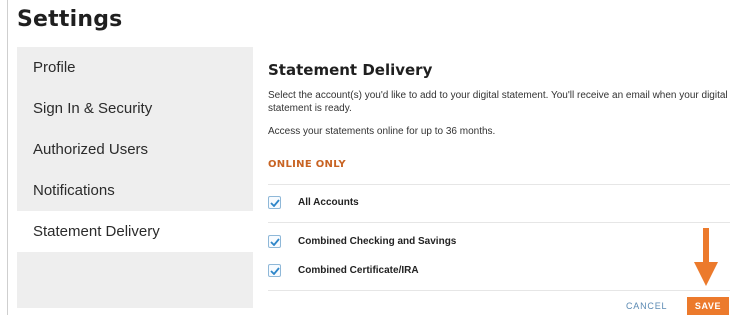  Describe the element at coordinates (70, 19) in the screenshot. I see `page-title: Settings` at that location.